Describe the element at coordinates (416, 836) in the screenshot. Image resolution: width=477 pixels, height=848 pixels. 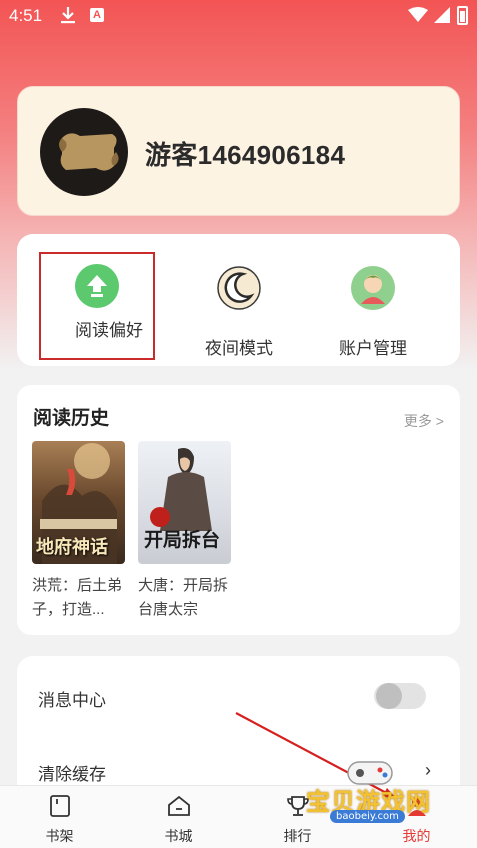
I see `nav-profile-label: 我的` at that location.